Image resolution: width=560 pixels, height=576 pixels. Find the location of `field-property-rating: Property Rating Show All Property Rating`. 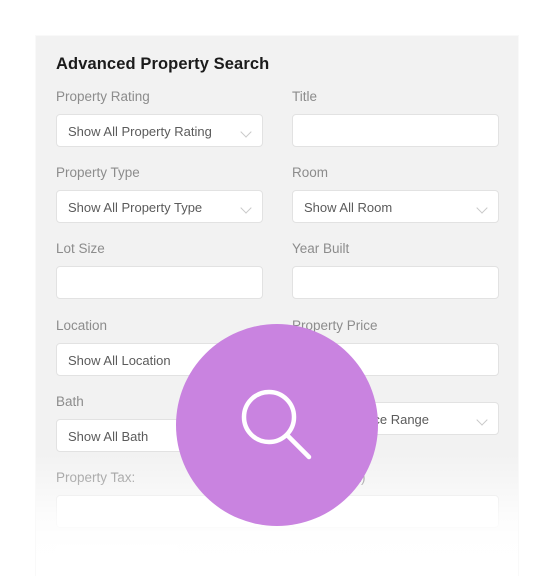

field-property-rating: Property Rating Show All Property Rating is located at coordinates (159, 117).